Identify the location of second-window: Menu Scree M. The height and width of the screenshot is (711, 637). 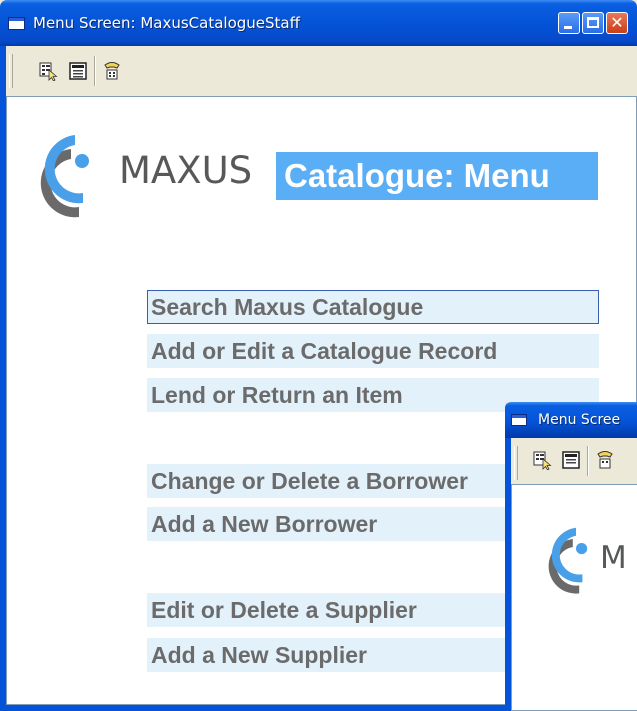
(571, 556).